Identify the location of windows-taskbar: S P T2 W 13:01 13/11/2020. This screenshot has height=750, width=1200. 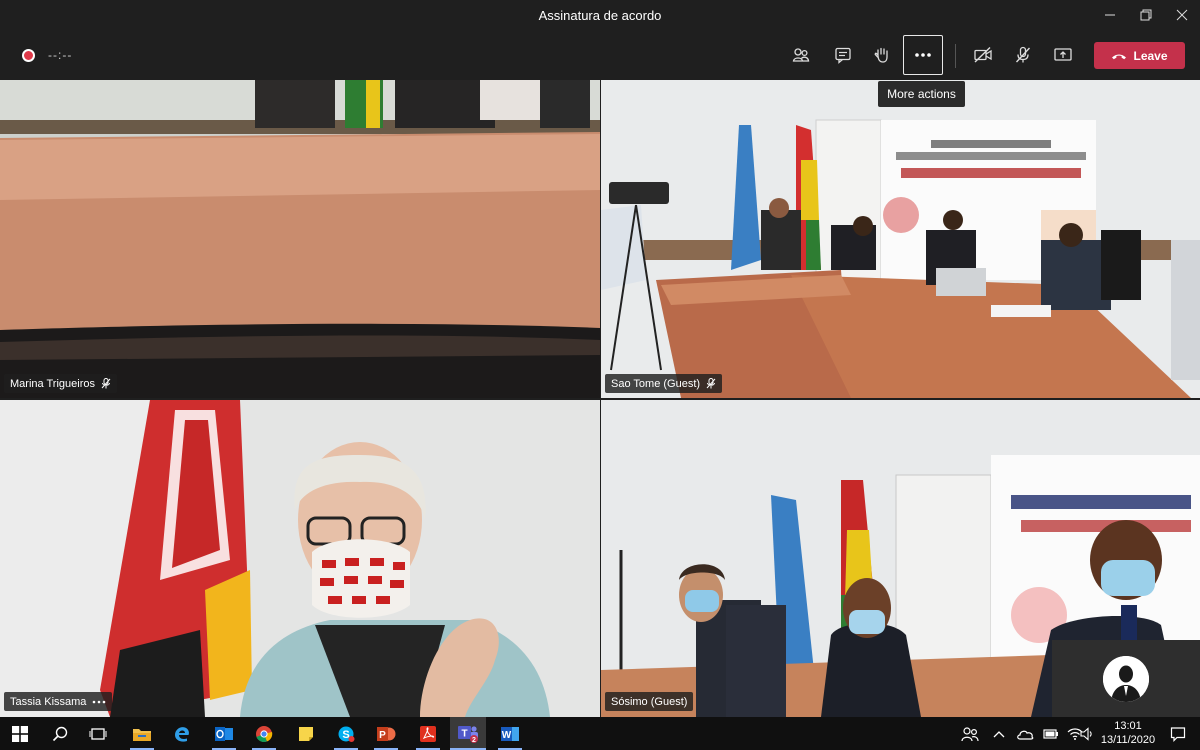
(600, 733).